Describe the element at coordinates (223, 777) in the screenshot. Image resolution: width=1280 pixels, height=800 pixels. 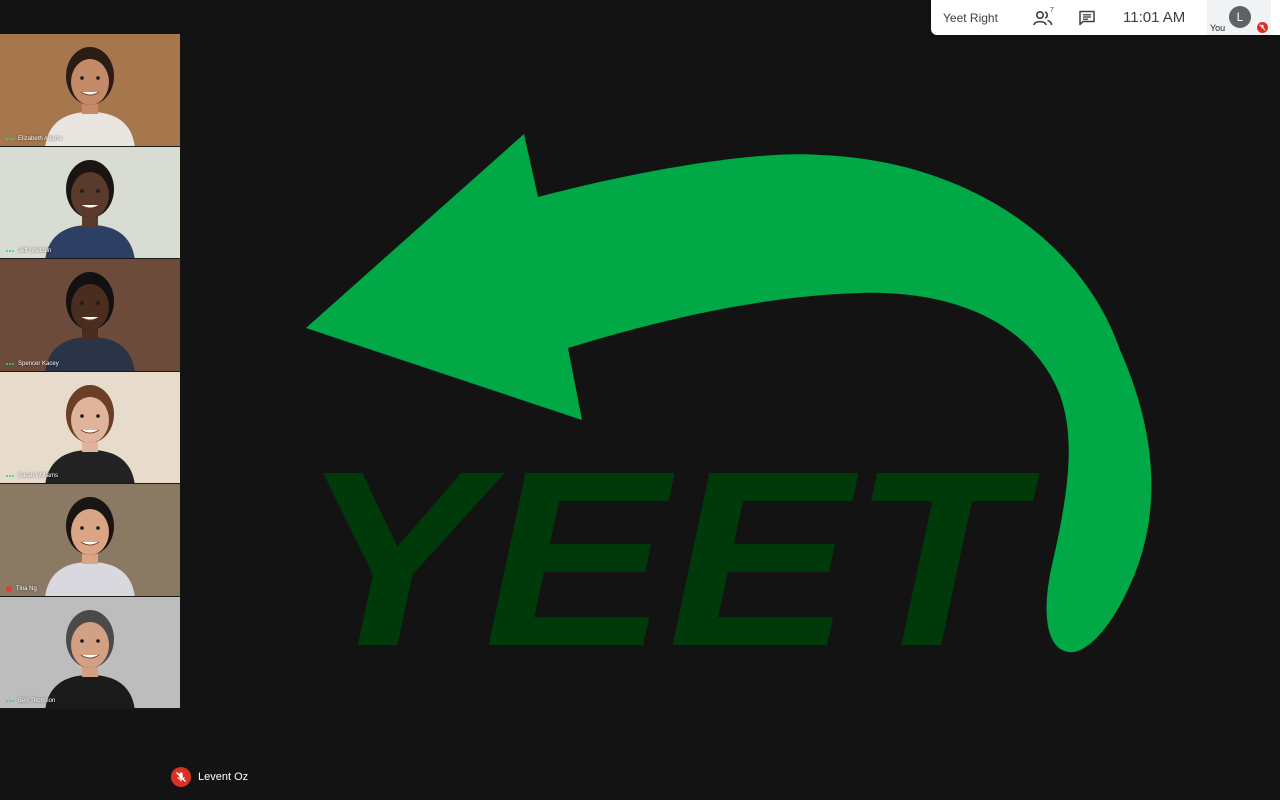
I see `presenter-name: Levent Oz` at that location.